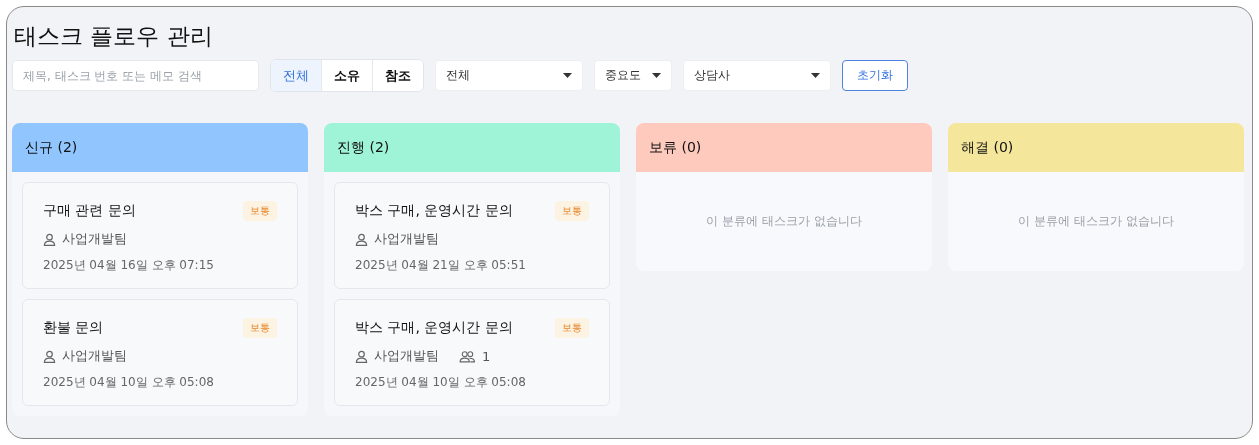 The width and height of the screenshot is (1259, 445). What do you see at coordinates (114, 36) in the screenshot?
I see `page-title: 태스크 플로우 관리` at bounding box center [114, 36].